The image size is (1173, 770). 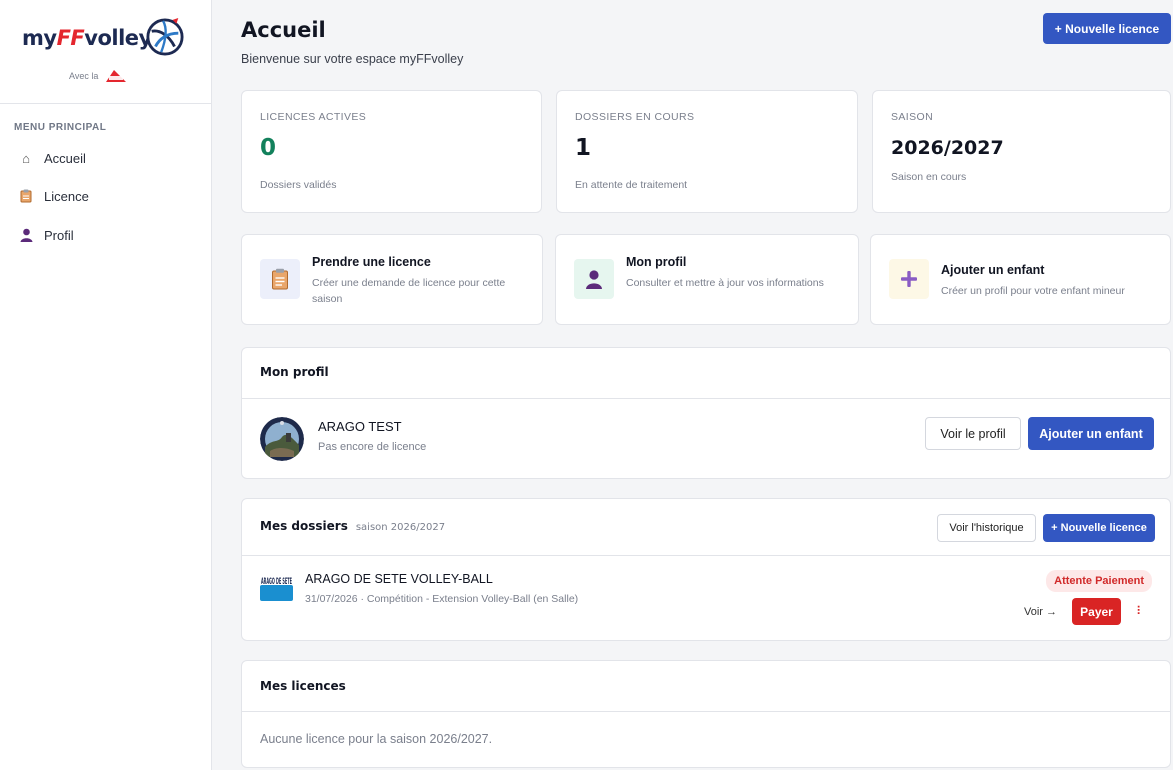 I want to click on more-options-icon: ⠇, so click(x=1140, y=611).